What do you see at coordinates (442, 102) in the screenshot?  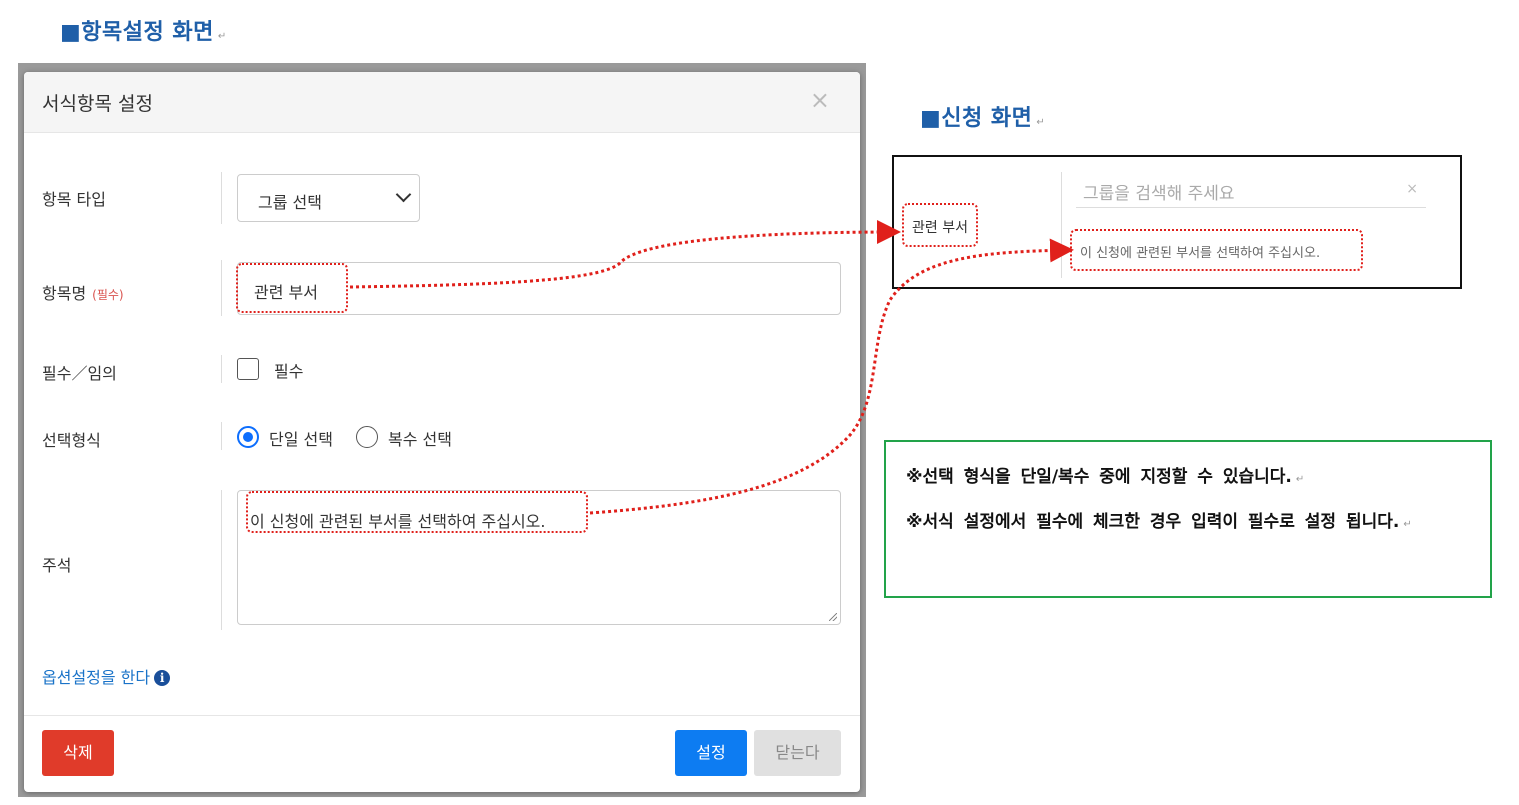 I see `modal-header: 서식항목 설정 ×` at bounding box center [442, 102].